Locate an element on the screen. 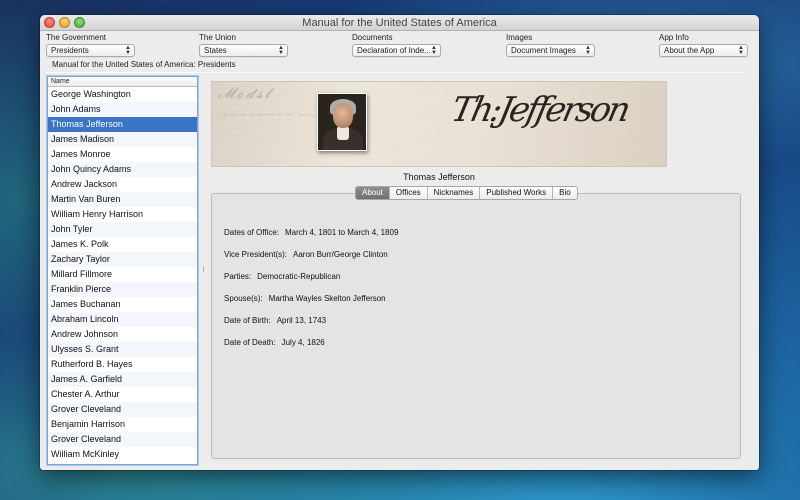  info-field: Date of Death: July 4, 1826 is located at coordinates (311, 349).